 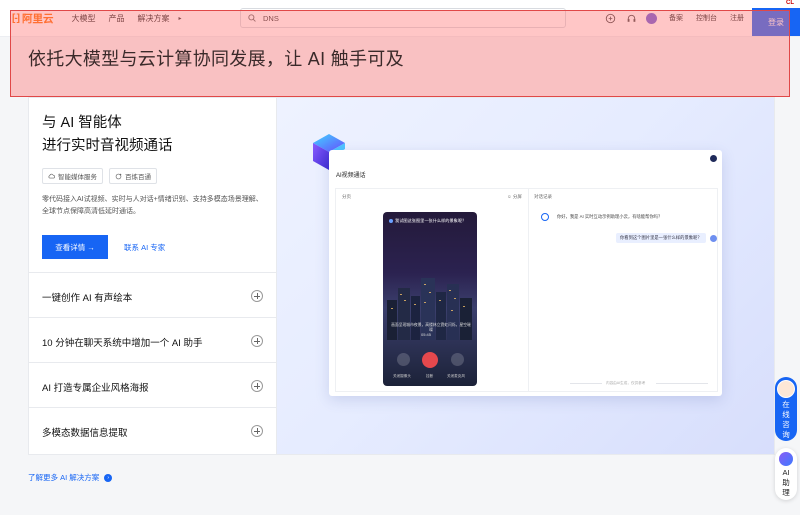 What do you see at coordinates (75, 247) in the screenshot?
I see `view-details-button: 查看详情 →` at bounding box center [75, 247].